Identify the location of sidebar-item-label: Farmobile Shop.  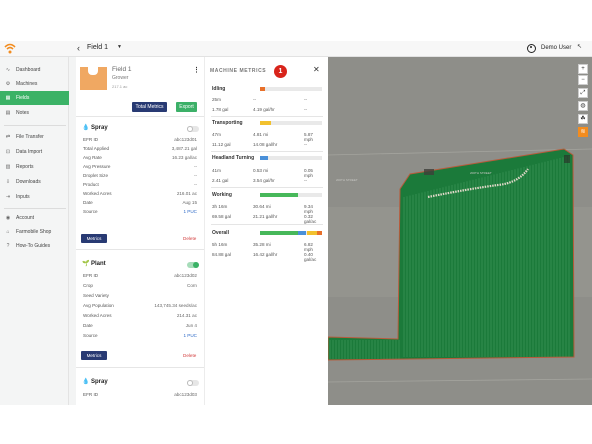
(34, 232).